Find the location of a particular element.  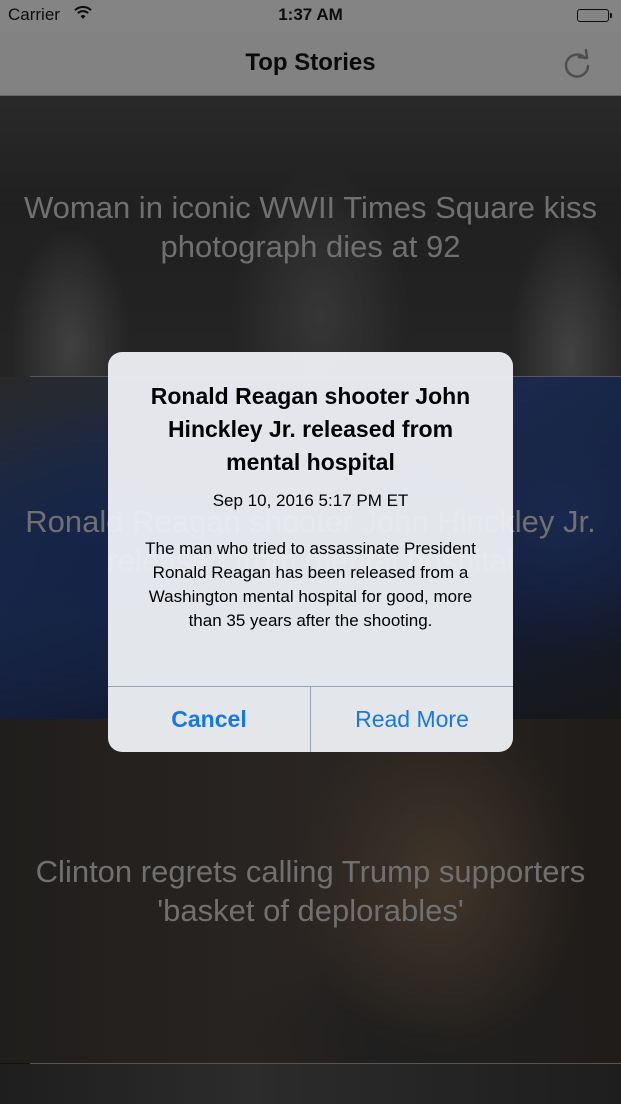

alert-actions: Cancel Read More is located at coordinates (310, 719).